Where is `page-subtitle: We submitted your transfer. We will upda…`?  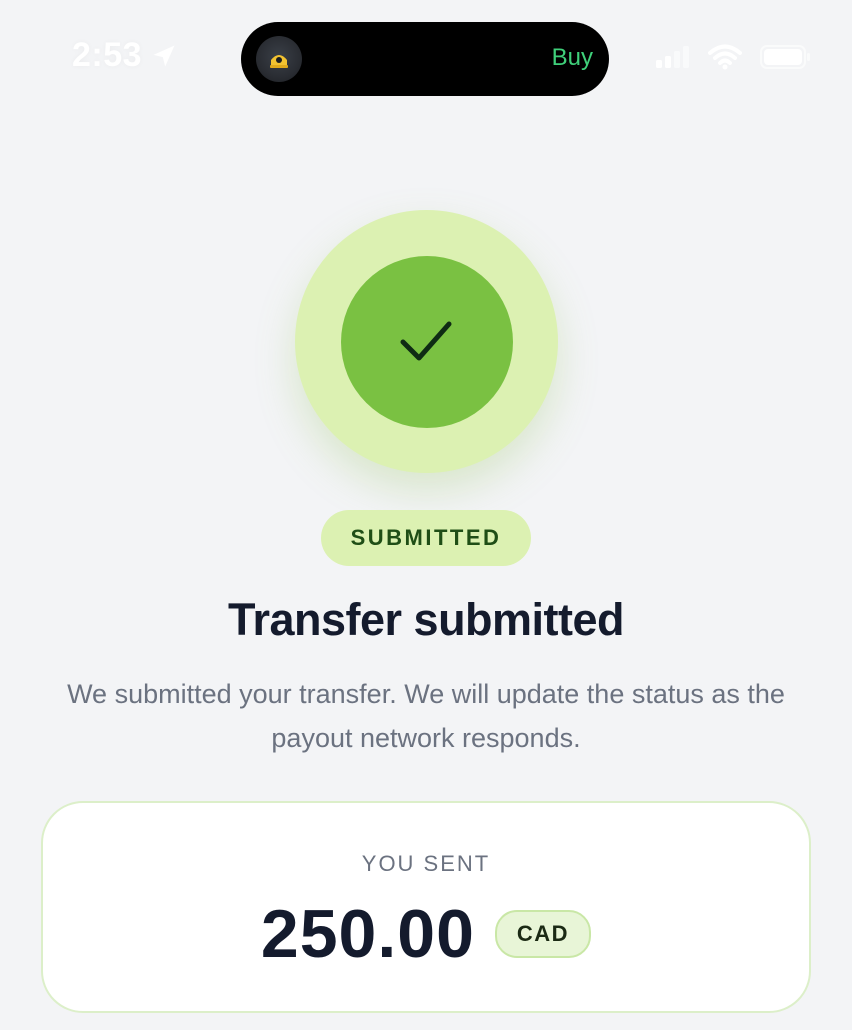 page-subtitle: We submitted your transfer. We will upda… is located at coordinates (426, 716).